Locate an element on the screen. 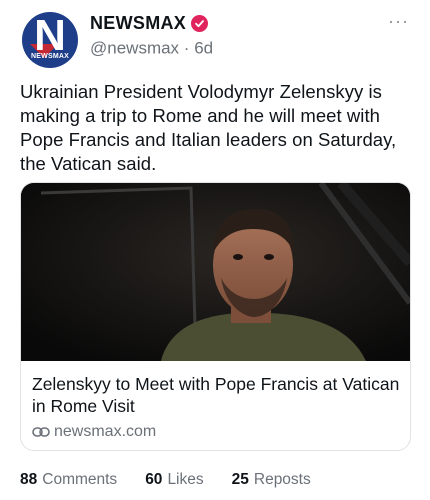 Image resolution: width=430 pixels, height=500 pixels. stat-likes: 60 Likes is located at coordinates (174, 480).